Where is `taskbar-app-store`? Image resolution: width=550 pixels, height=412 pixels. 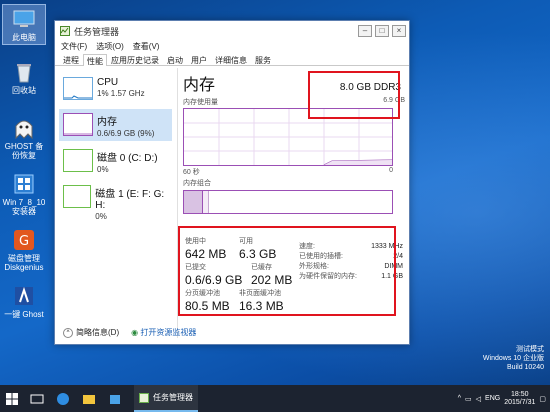 taskbar-app-store is located at coordinates (115, 399).